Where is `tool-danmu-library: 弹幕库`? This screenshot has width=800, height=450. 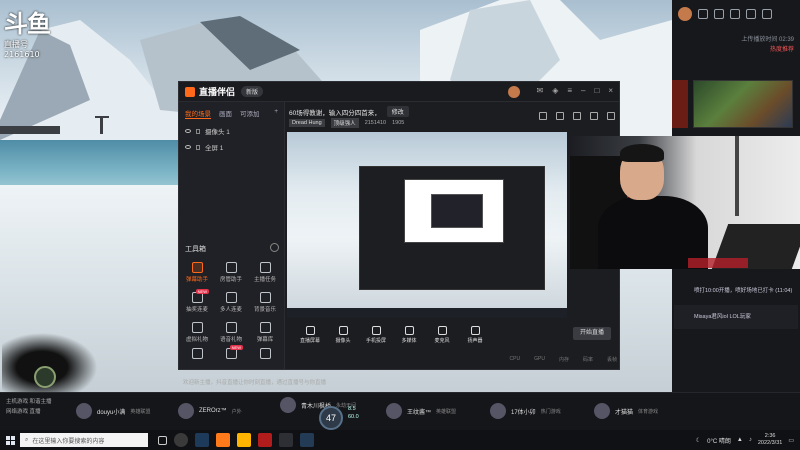 tool-danmu-library: 弹幕库 is located at coordinates (265, 332).